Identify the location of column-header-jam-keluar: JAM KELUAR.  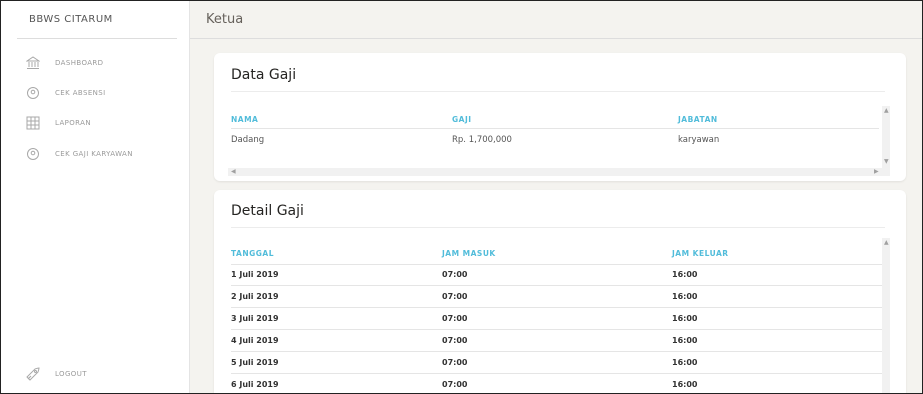
(700, 253).